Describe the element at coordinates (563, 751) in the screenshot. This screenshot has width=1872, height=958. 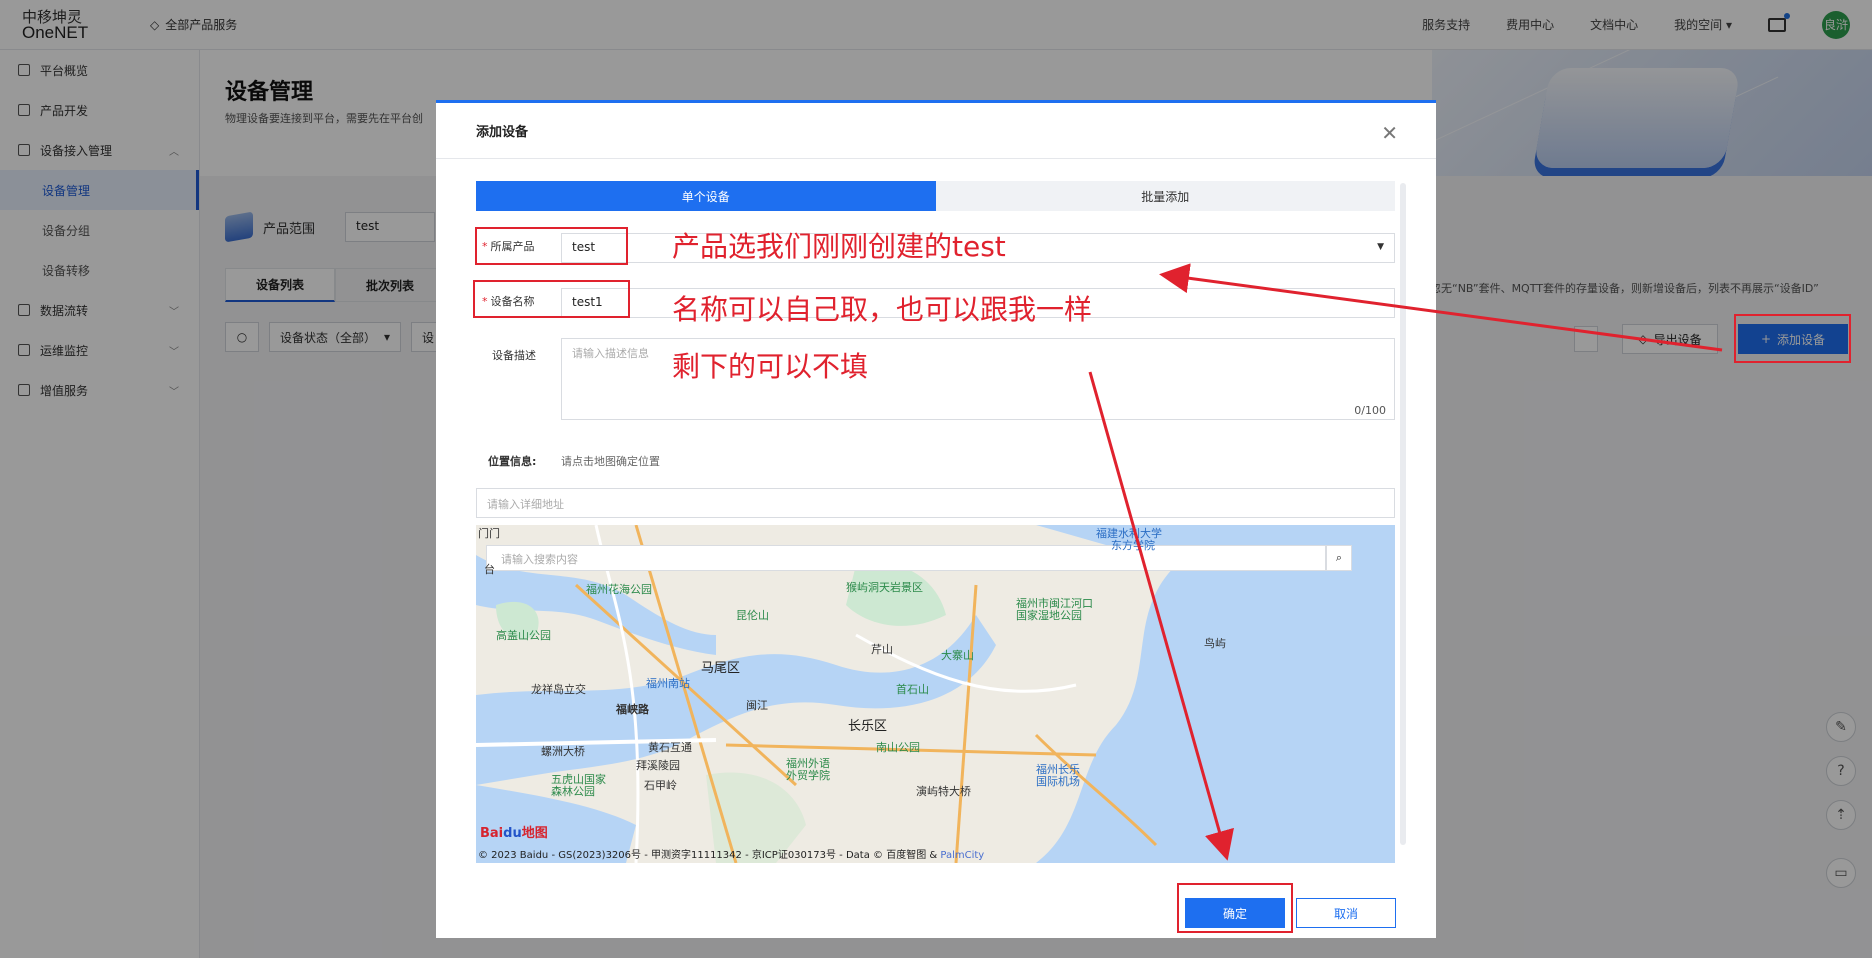
I see `map-label: 螺洲大桥` at that location.